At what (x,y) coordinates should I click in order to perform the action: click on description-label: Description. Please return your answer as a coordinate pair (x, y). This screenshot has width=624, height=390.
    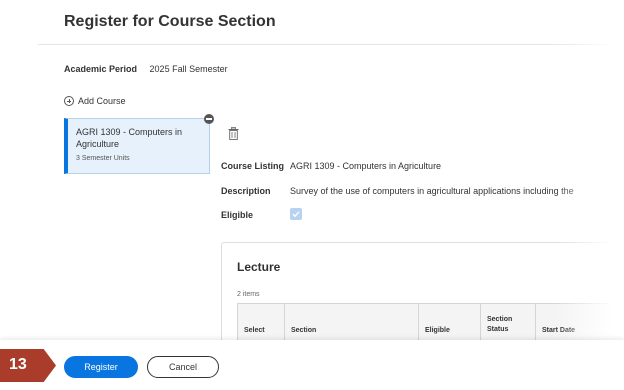
    Looking at the image, I should click on (246, 191).